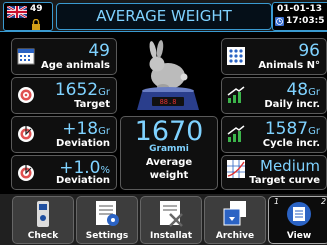 This screenshot has width=327, height=245. I want to click on svg-text: 88.8, so click(168, 102).